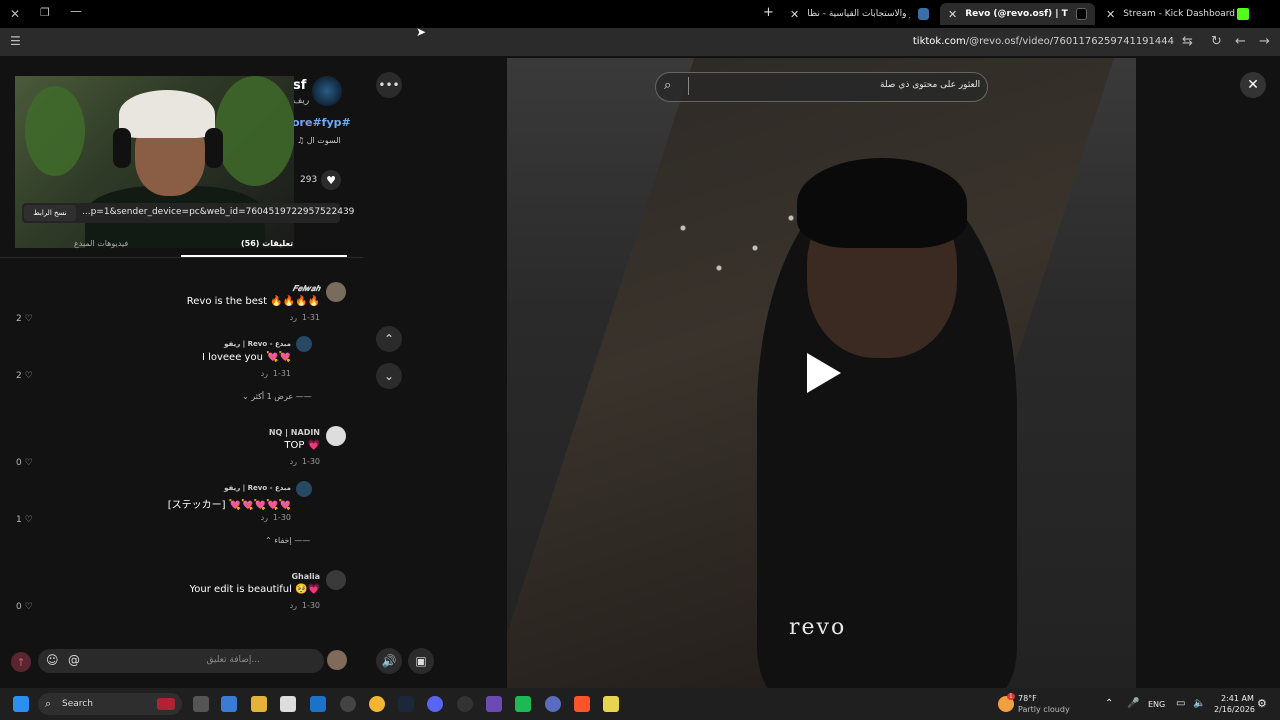 The height and width of the screenshot is (720, 1280). What do you see at coordinates (1156, 704) in the screenshot?
I see `language-indicator: ENG` at bounding box center [1156, 704].